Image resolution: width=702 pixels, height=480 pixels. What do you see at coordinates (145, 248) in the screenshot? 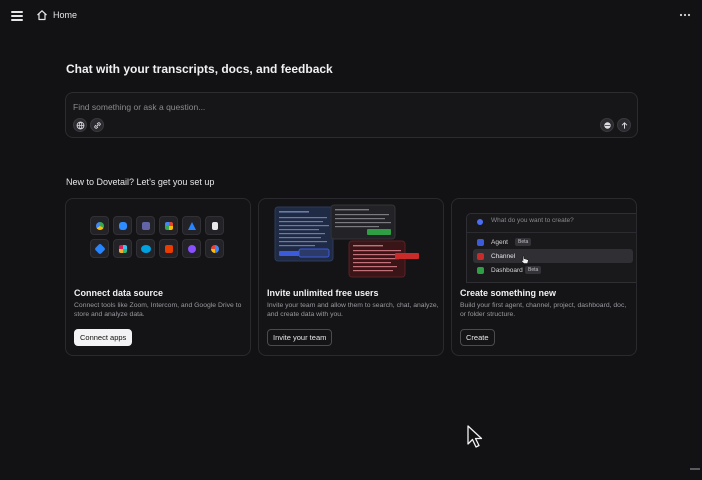
I see `salesforce-icon` at bounding box center [145, 248].